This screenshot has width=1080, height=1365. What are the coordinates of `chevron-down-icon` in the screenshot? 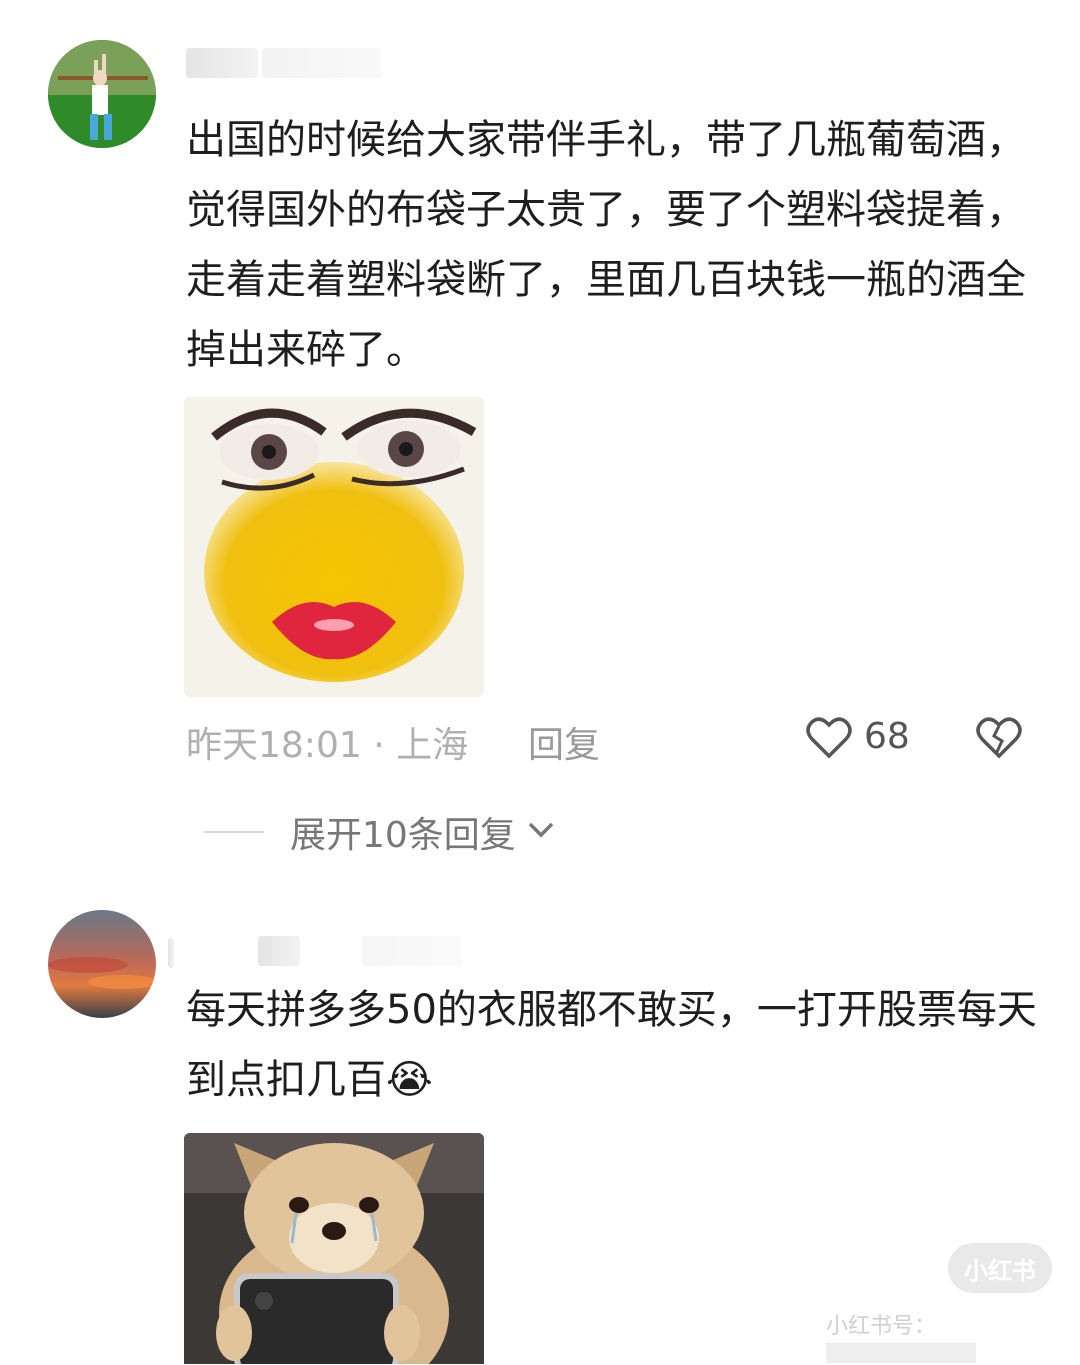 It's located at (541, 832).